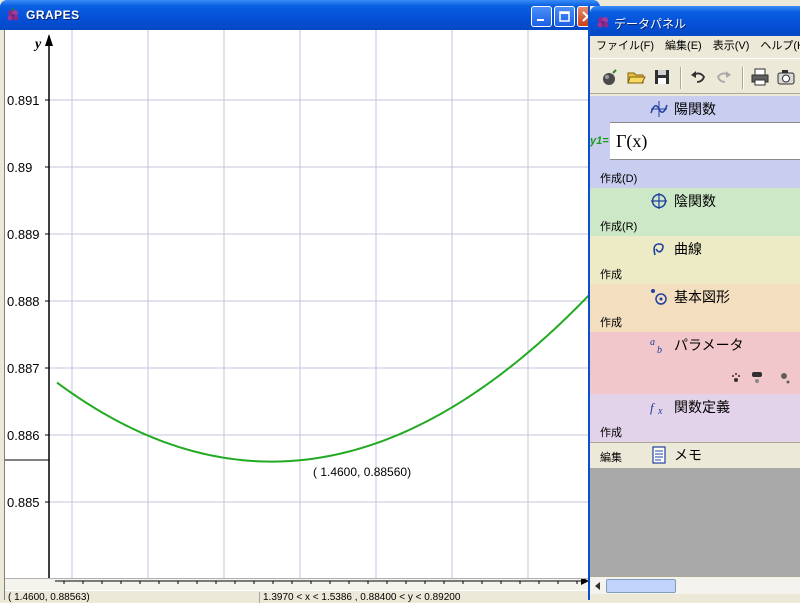 Image resolution: width=800 pixels, height=603 pixels. Describe the element at coordinates (695, 21) in the screenshot. I see `data-panel-titlebar: データパネル` at that location.